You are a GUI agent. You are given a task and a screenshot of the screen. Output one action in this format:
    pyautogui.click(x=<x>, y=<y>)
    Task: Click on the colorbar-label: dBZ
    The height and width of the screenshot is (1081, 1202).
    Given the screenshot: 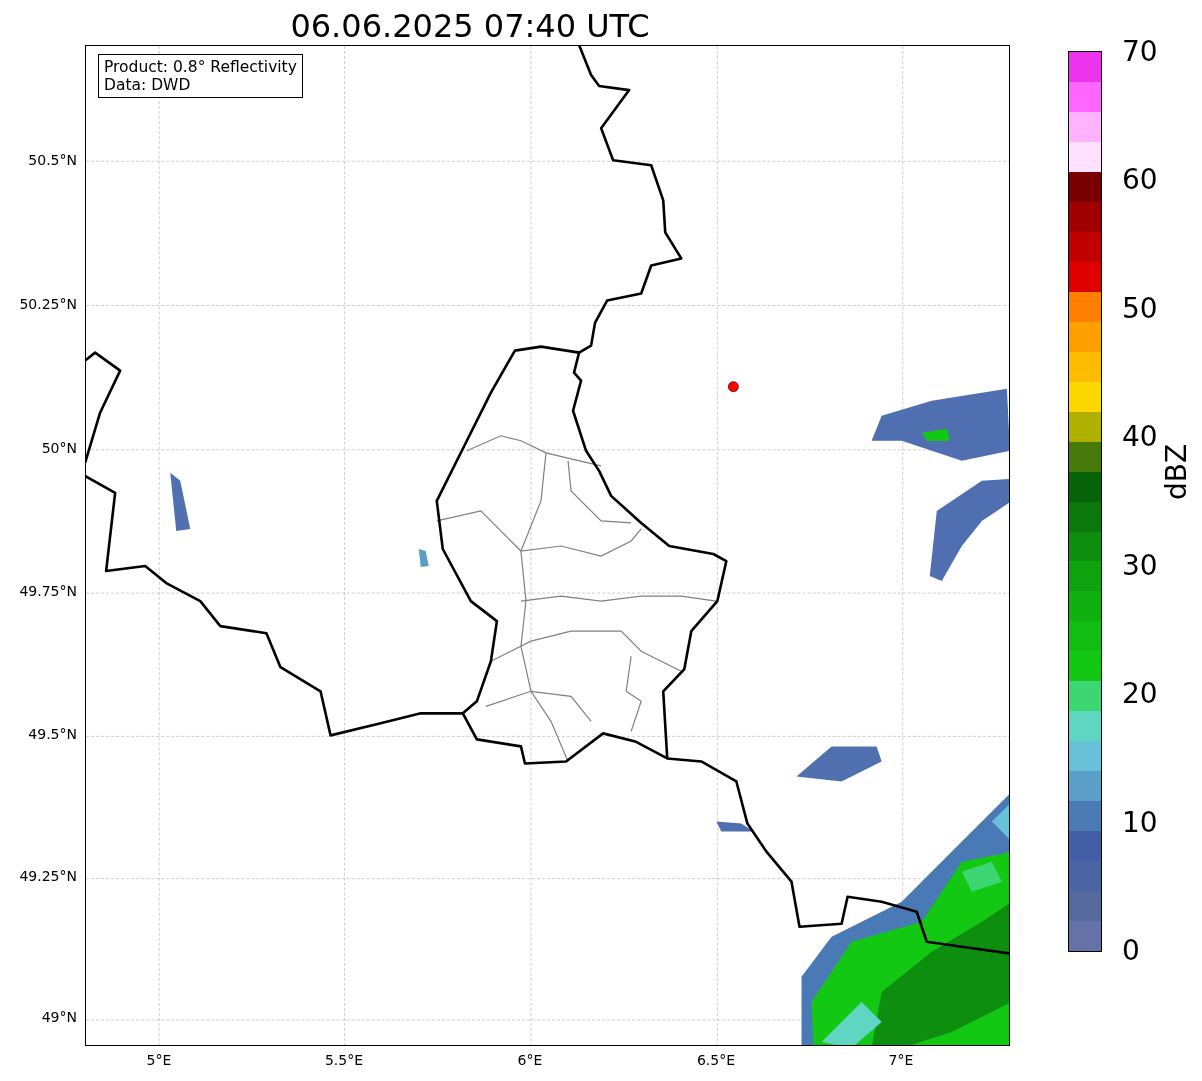 What is the action you would take?
    pyautogui.click(x=1176, y=471)
    